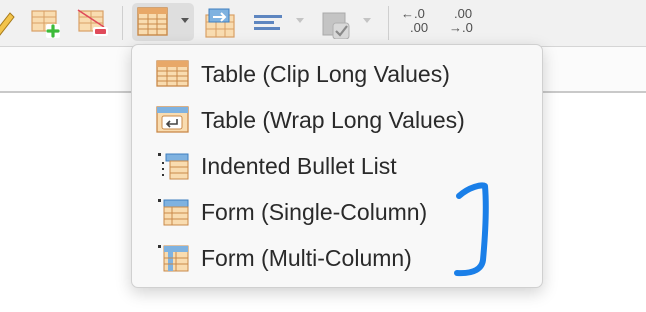 The width and height of the screenshot is (646, 312). Describe the element at coordinates (173, 260) in the screenshot. I see `form-multi-column-icon` at that location.